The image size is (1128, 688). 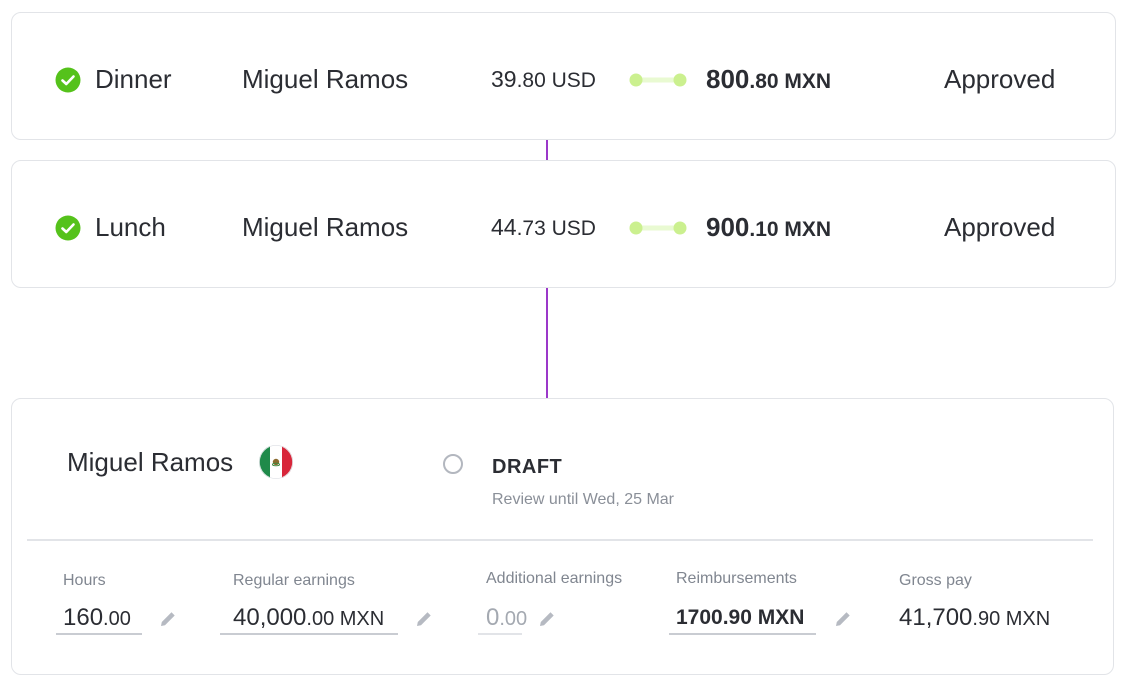 I want to click on status-label: DRAFT, so click(x=527, y=467).